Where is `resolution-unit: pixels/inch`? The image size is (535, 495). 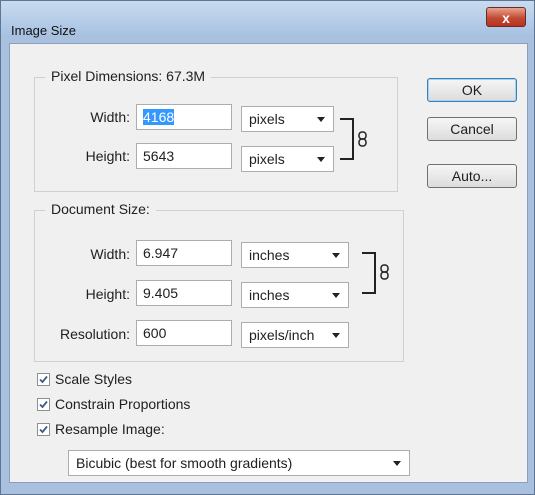 resolution-unit: pixels/inch is located at coordinates (282, 335).